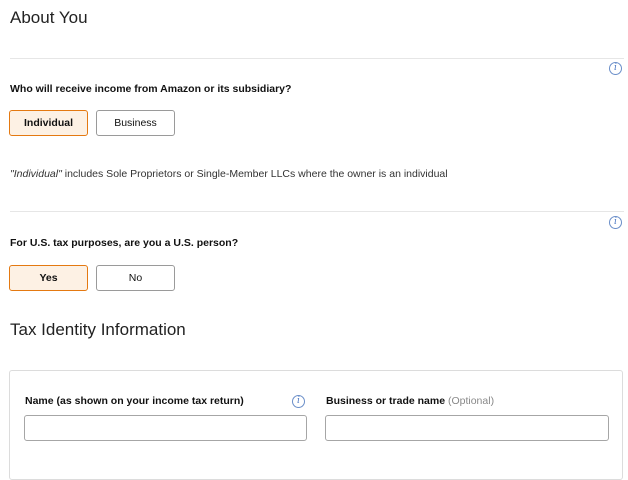 The height and width of the screenshot is (480, 628). What do you see at coordinates (49, 17) in the screenshot?
I see `about-you-title: About You` at bounding box center [49, 17].